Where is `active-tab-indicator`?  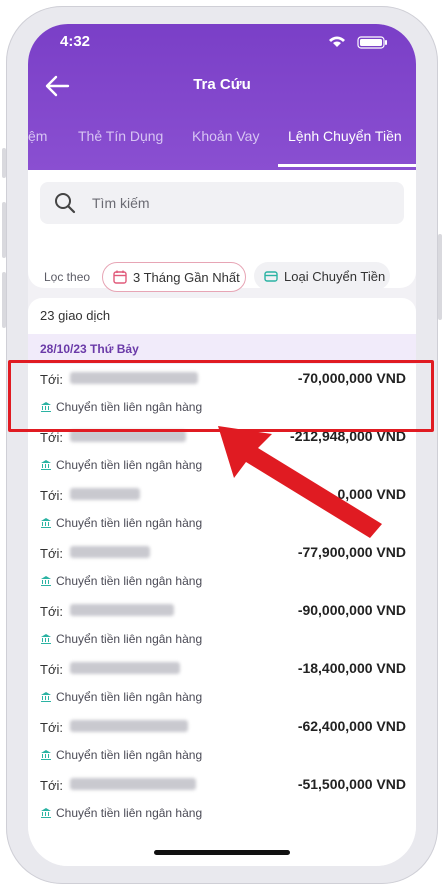 active-tab-indicator is located at coordinates (347, 165).